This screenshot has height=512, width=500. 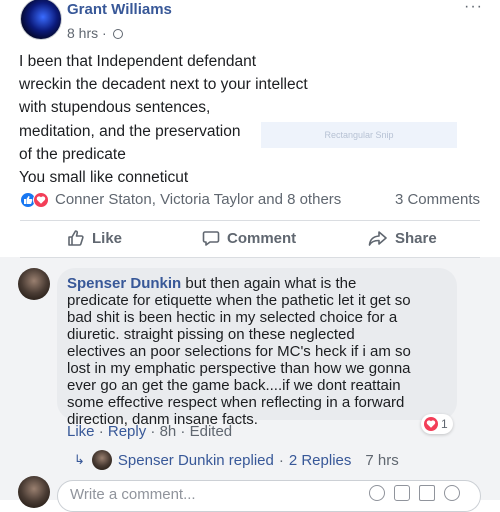 What do you see at coordinates (382, 460) in the screenshot?
I see `replies-time: 7 hrs` at bounding box center [382, 460].